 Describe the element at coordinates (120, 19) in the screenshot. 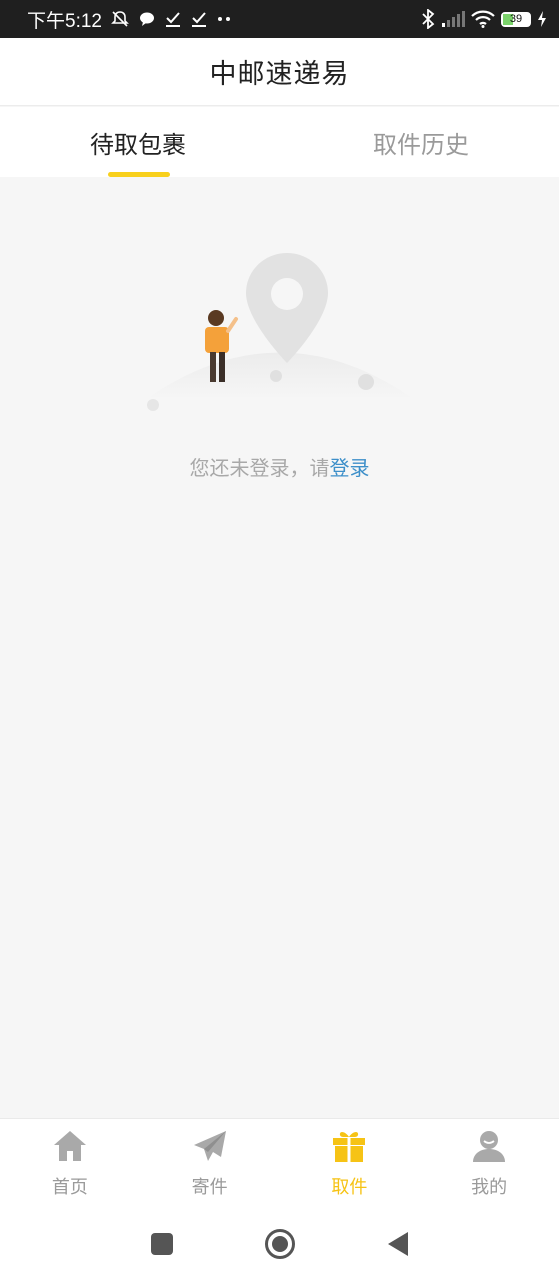

I see `mute-bell-icon` at that location.